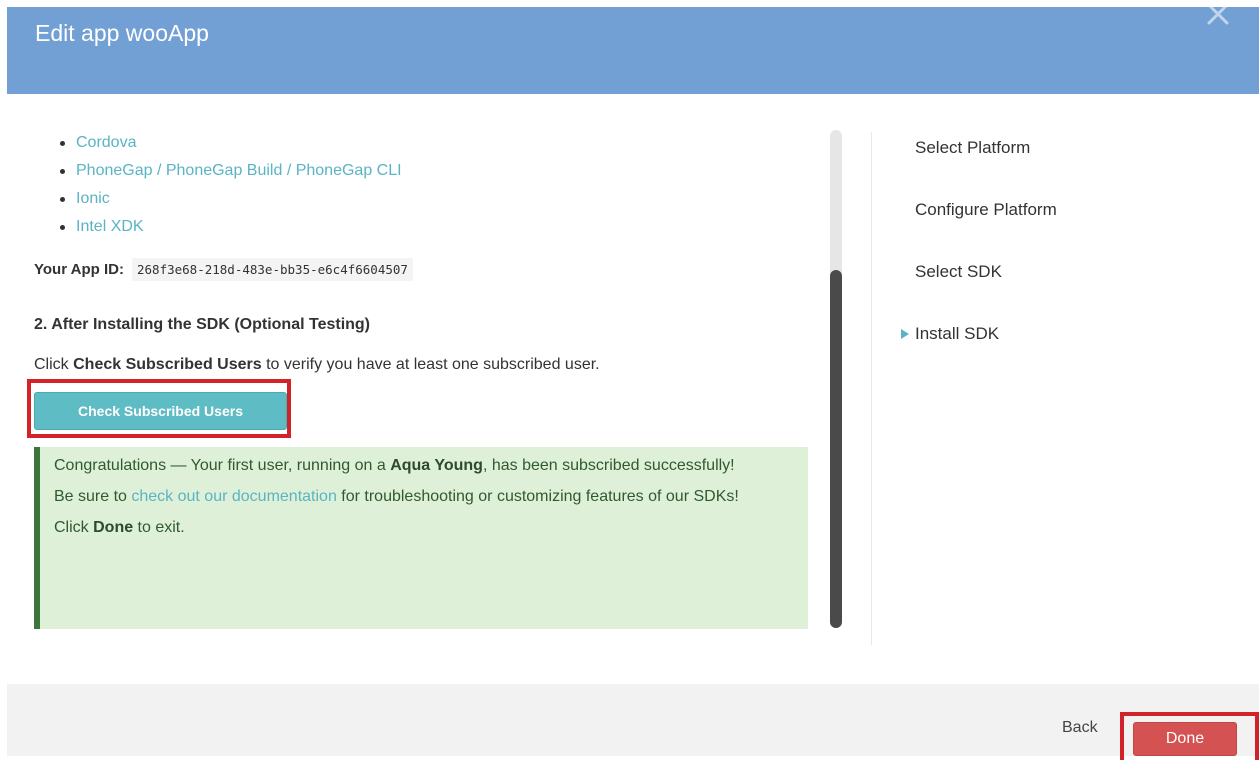 Image resolution: width=1259 pixels, height=760 pixels. I want to click on list-item: Intel XDK, so click(224, 230).